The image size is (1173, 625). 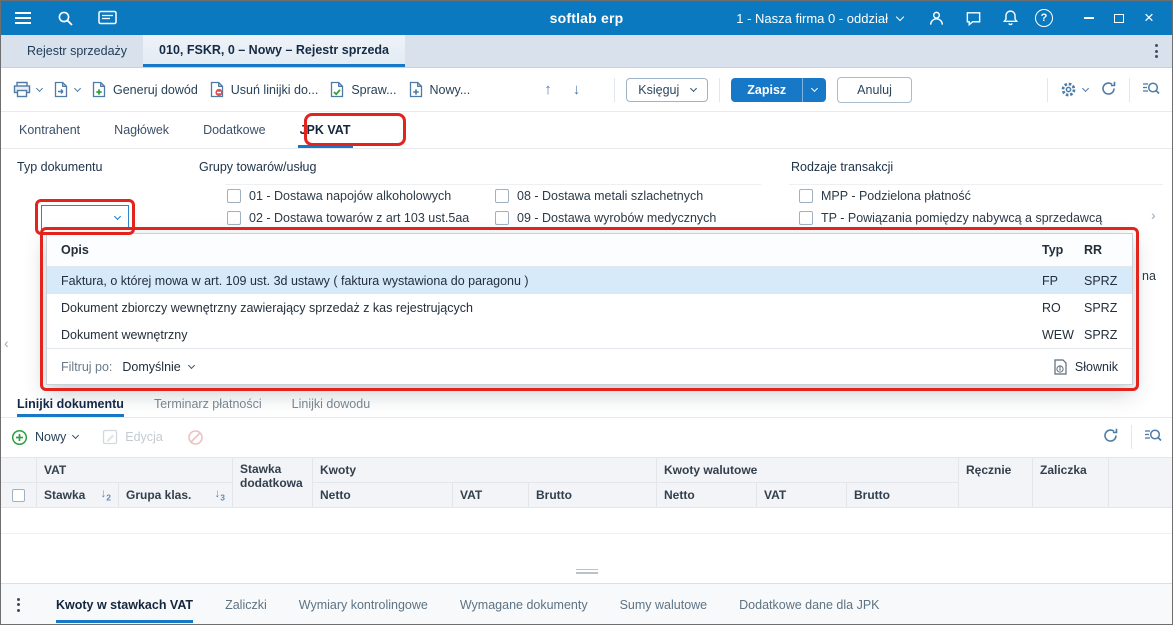 What do you see at coordinates (720, 89) in the screenshot?
I see `separator` at bounding box center [720, 89].